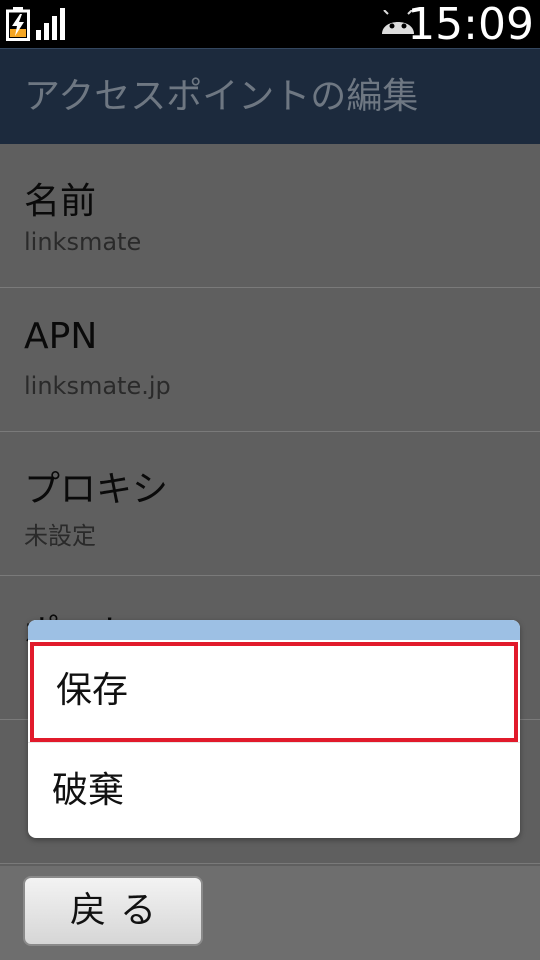 This screenshot has height=960, width=540. Describe the element at coordinates (83, 242) in the screenshot. I see `setting-value: linksmate` at that location.